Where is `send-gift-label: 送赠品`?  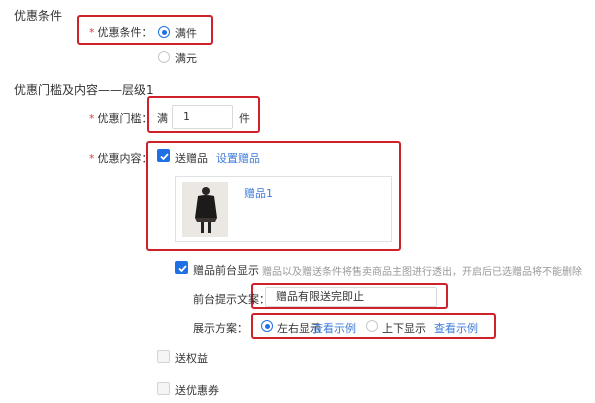 send-gift-label: 送赠品 is located at coordinates (191, 158).